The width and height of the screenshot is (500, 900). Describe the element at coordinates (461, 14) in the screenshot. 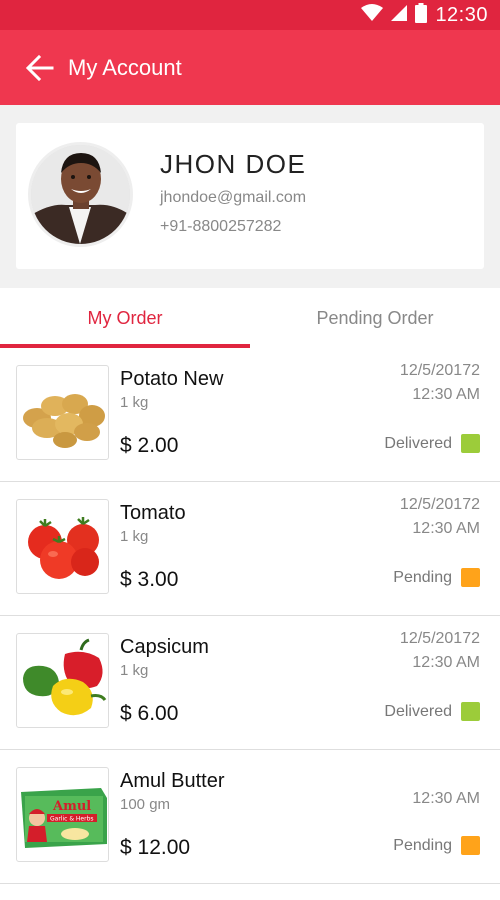

I see `status-time: 12:30` at that location.